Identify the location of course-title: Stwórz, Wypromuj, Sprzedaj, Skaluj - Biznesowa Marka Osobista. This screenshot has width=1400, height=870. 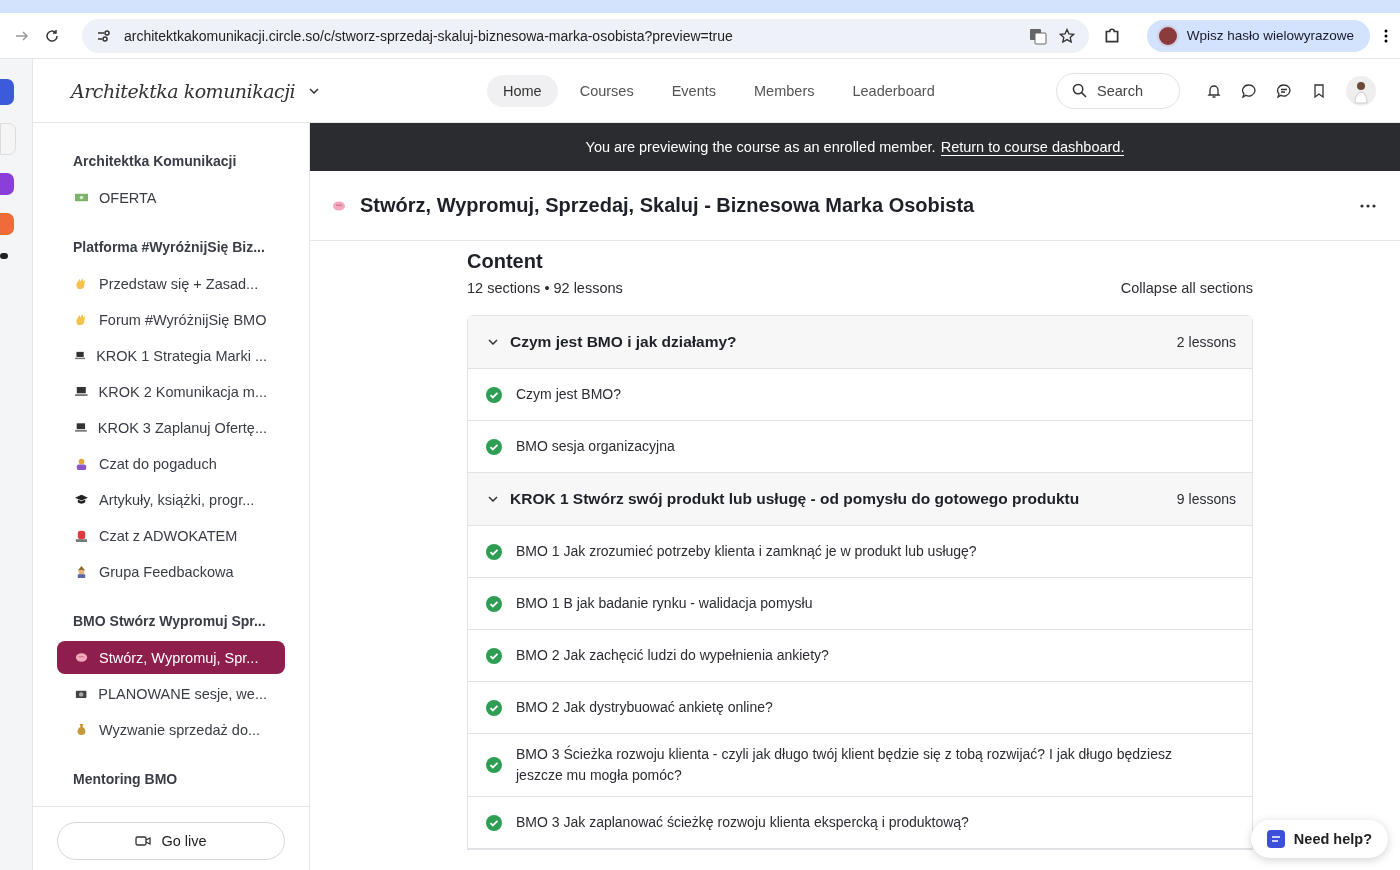
(668, 205).